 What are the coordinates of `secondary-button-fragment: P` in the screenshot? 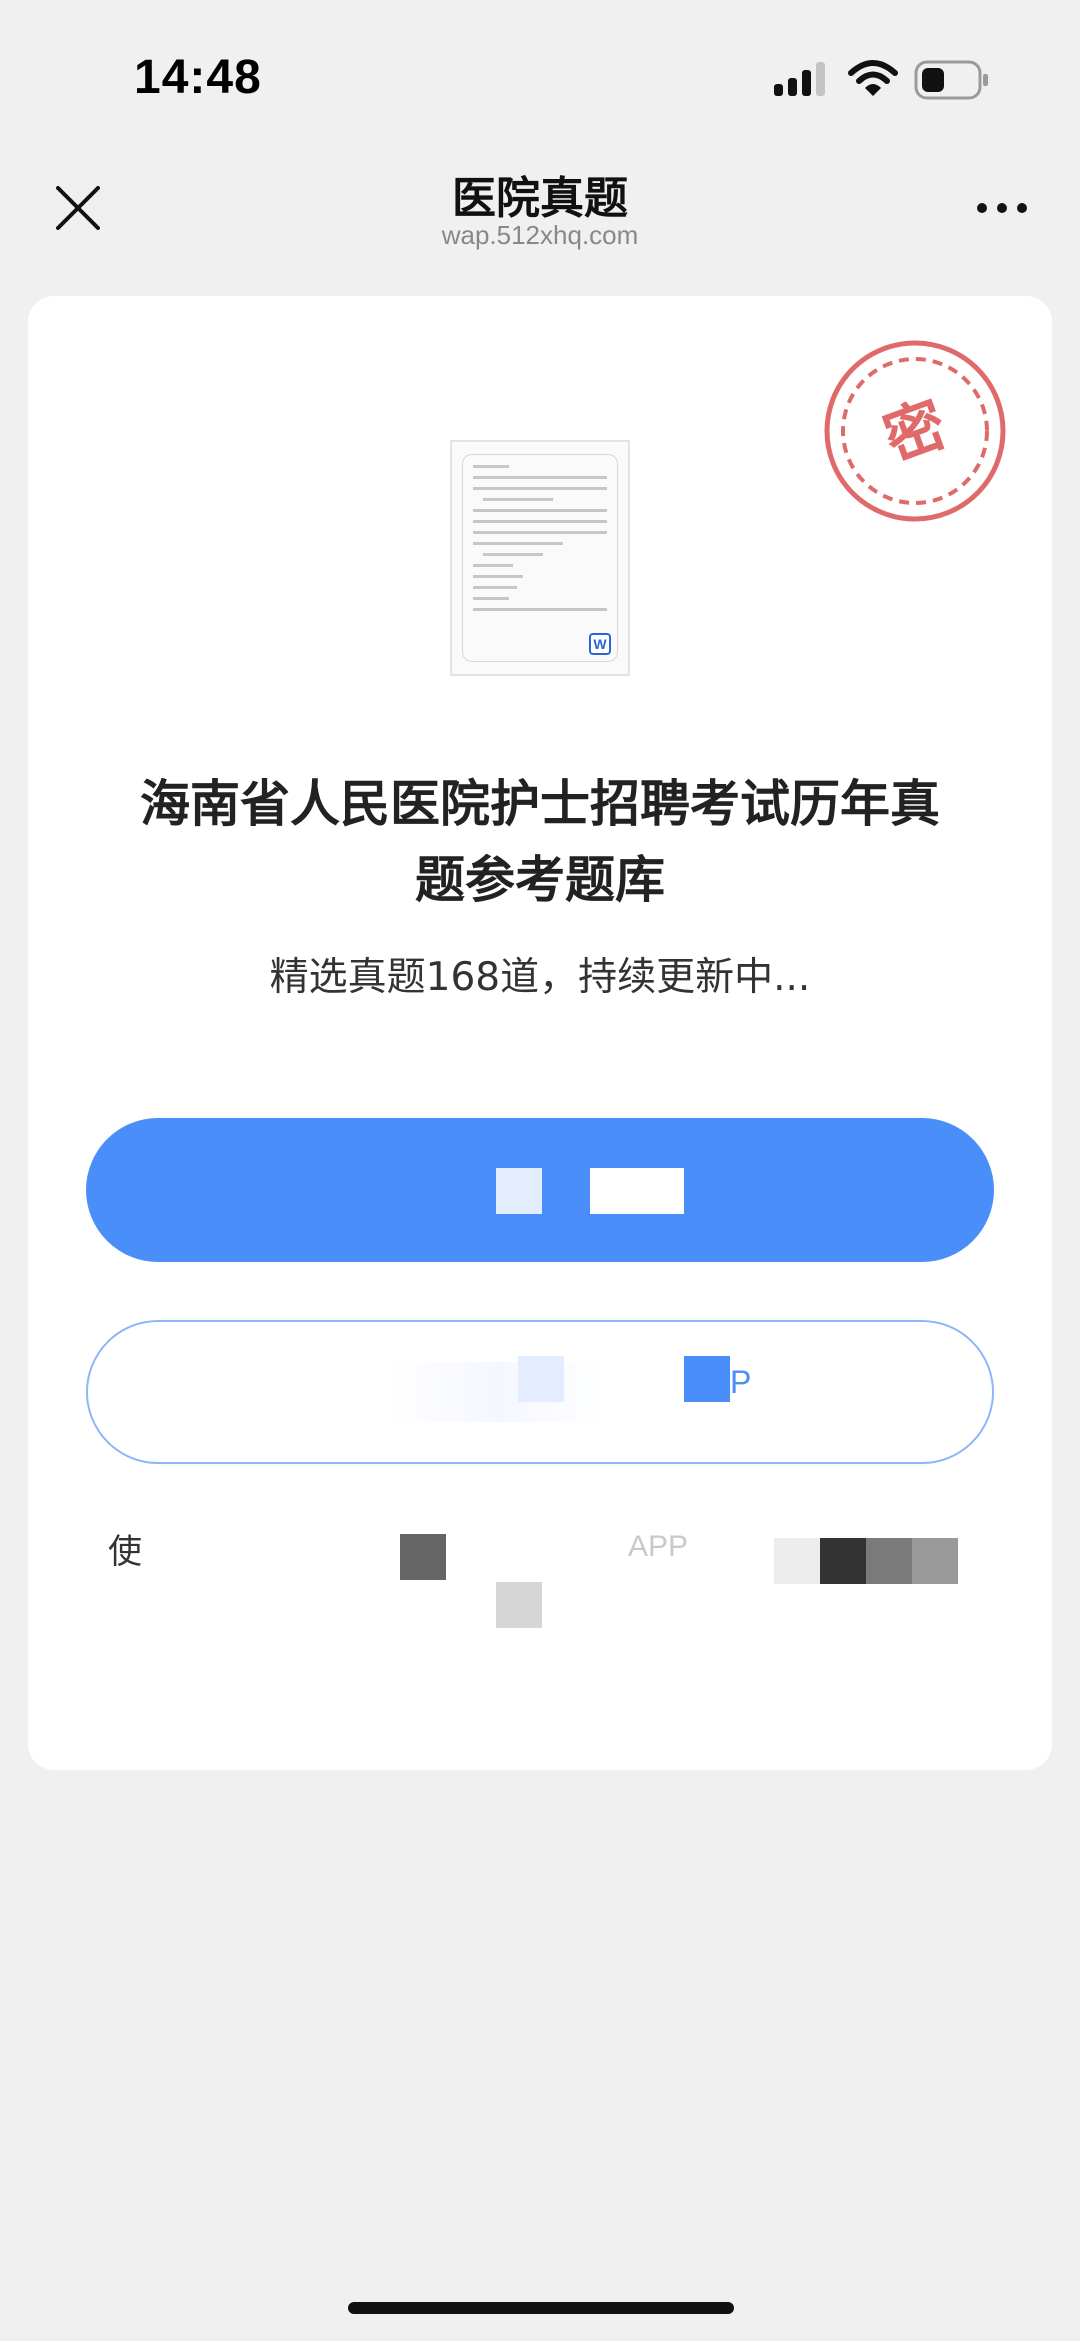 It's located at (741, 1382).